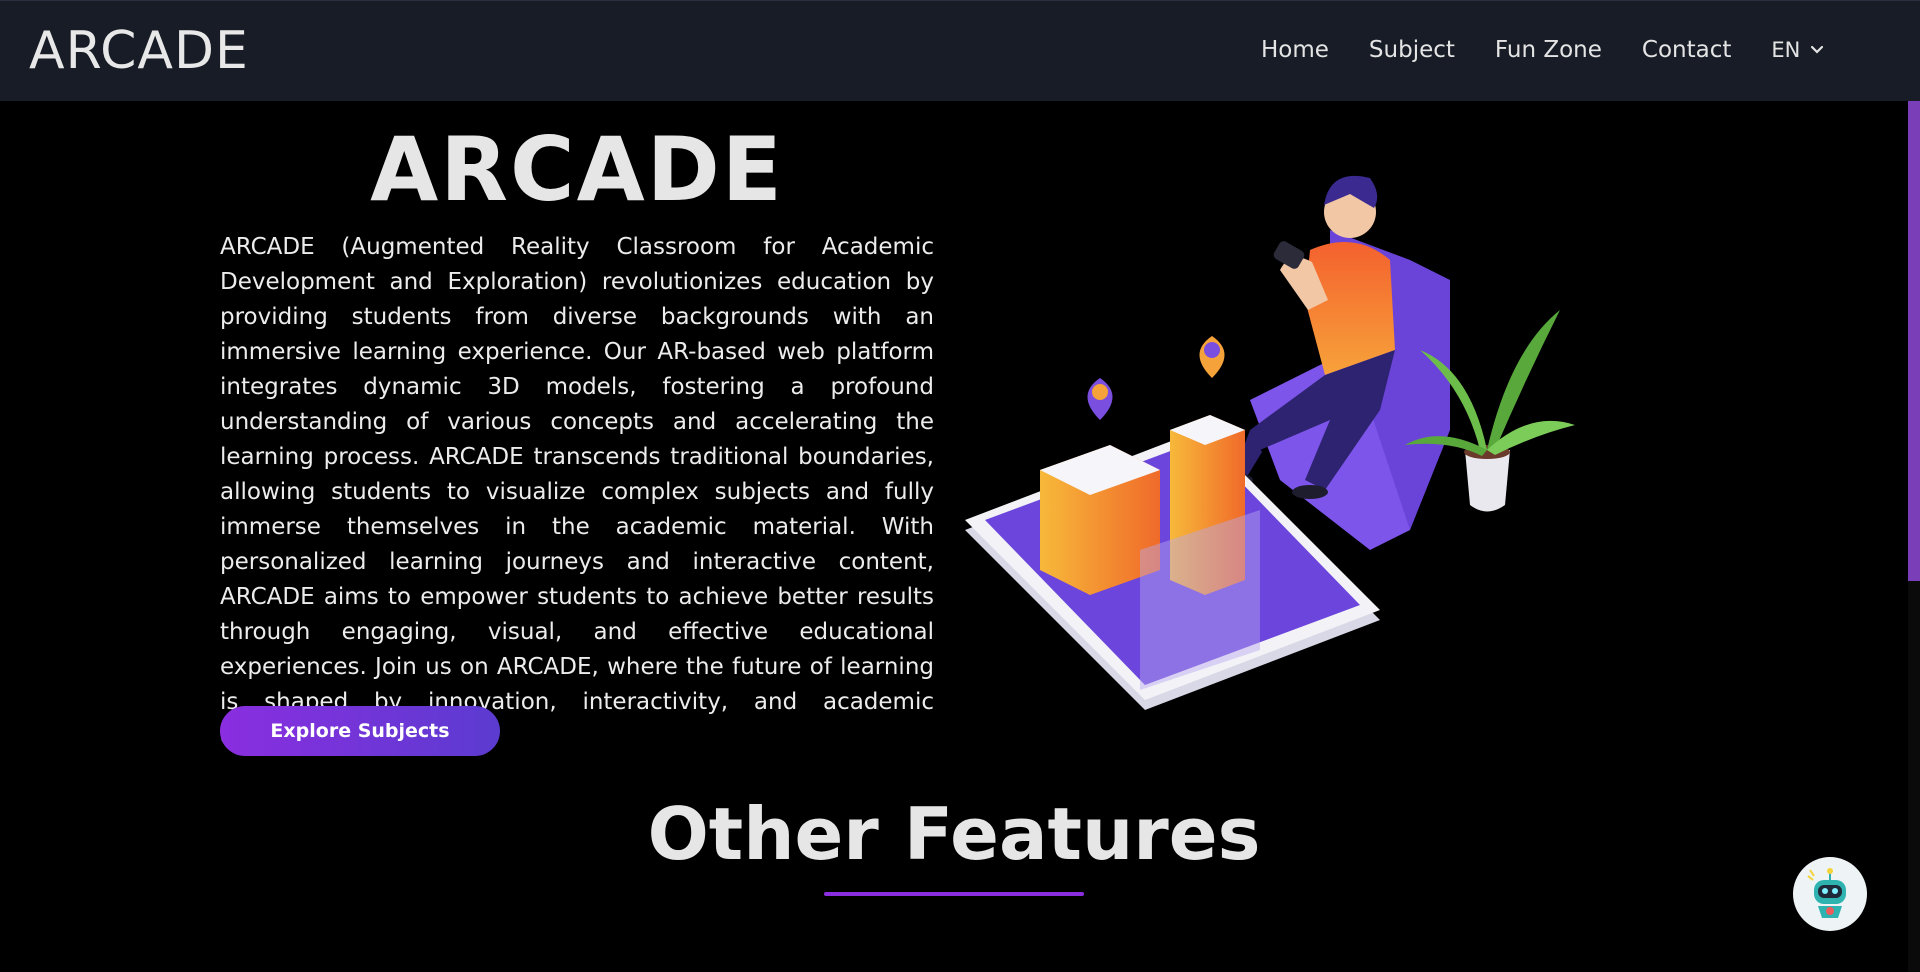 This screenshot has width=1920, height=972. I want to click on nav-link-subject: Subject, so click(1412, 50).